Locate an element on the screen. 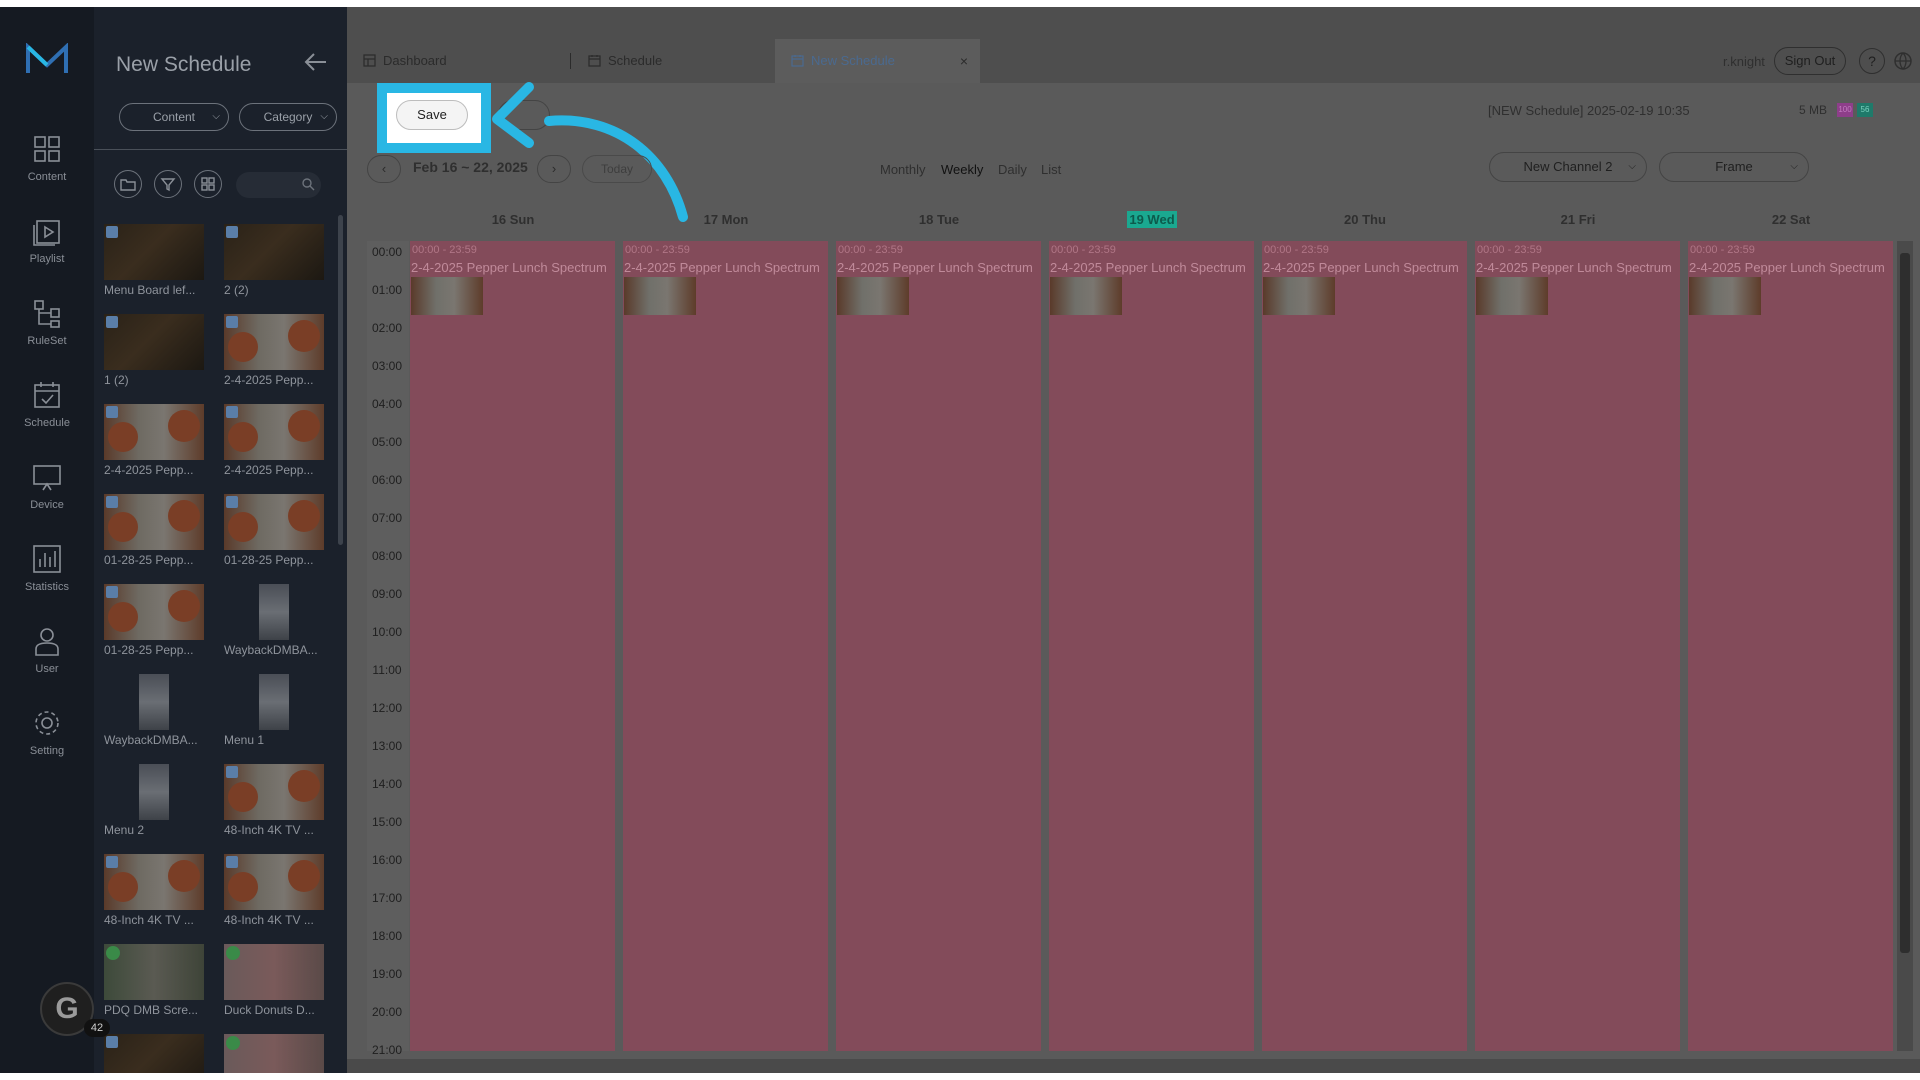 This screenshot has width=1920, height=1080. grid-view-button is located at coordinates (208, 184).